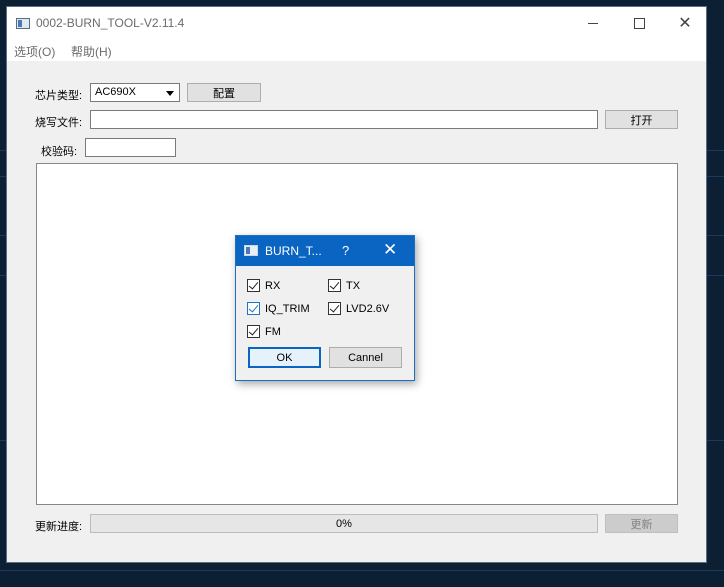 The height and width of the screenshot is (587, 724). What do you see at coordinates (344, 119) in the screenshot?
I see `burn-file-input` at bounding box center [344, 119].